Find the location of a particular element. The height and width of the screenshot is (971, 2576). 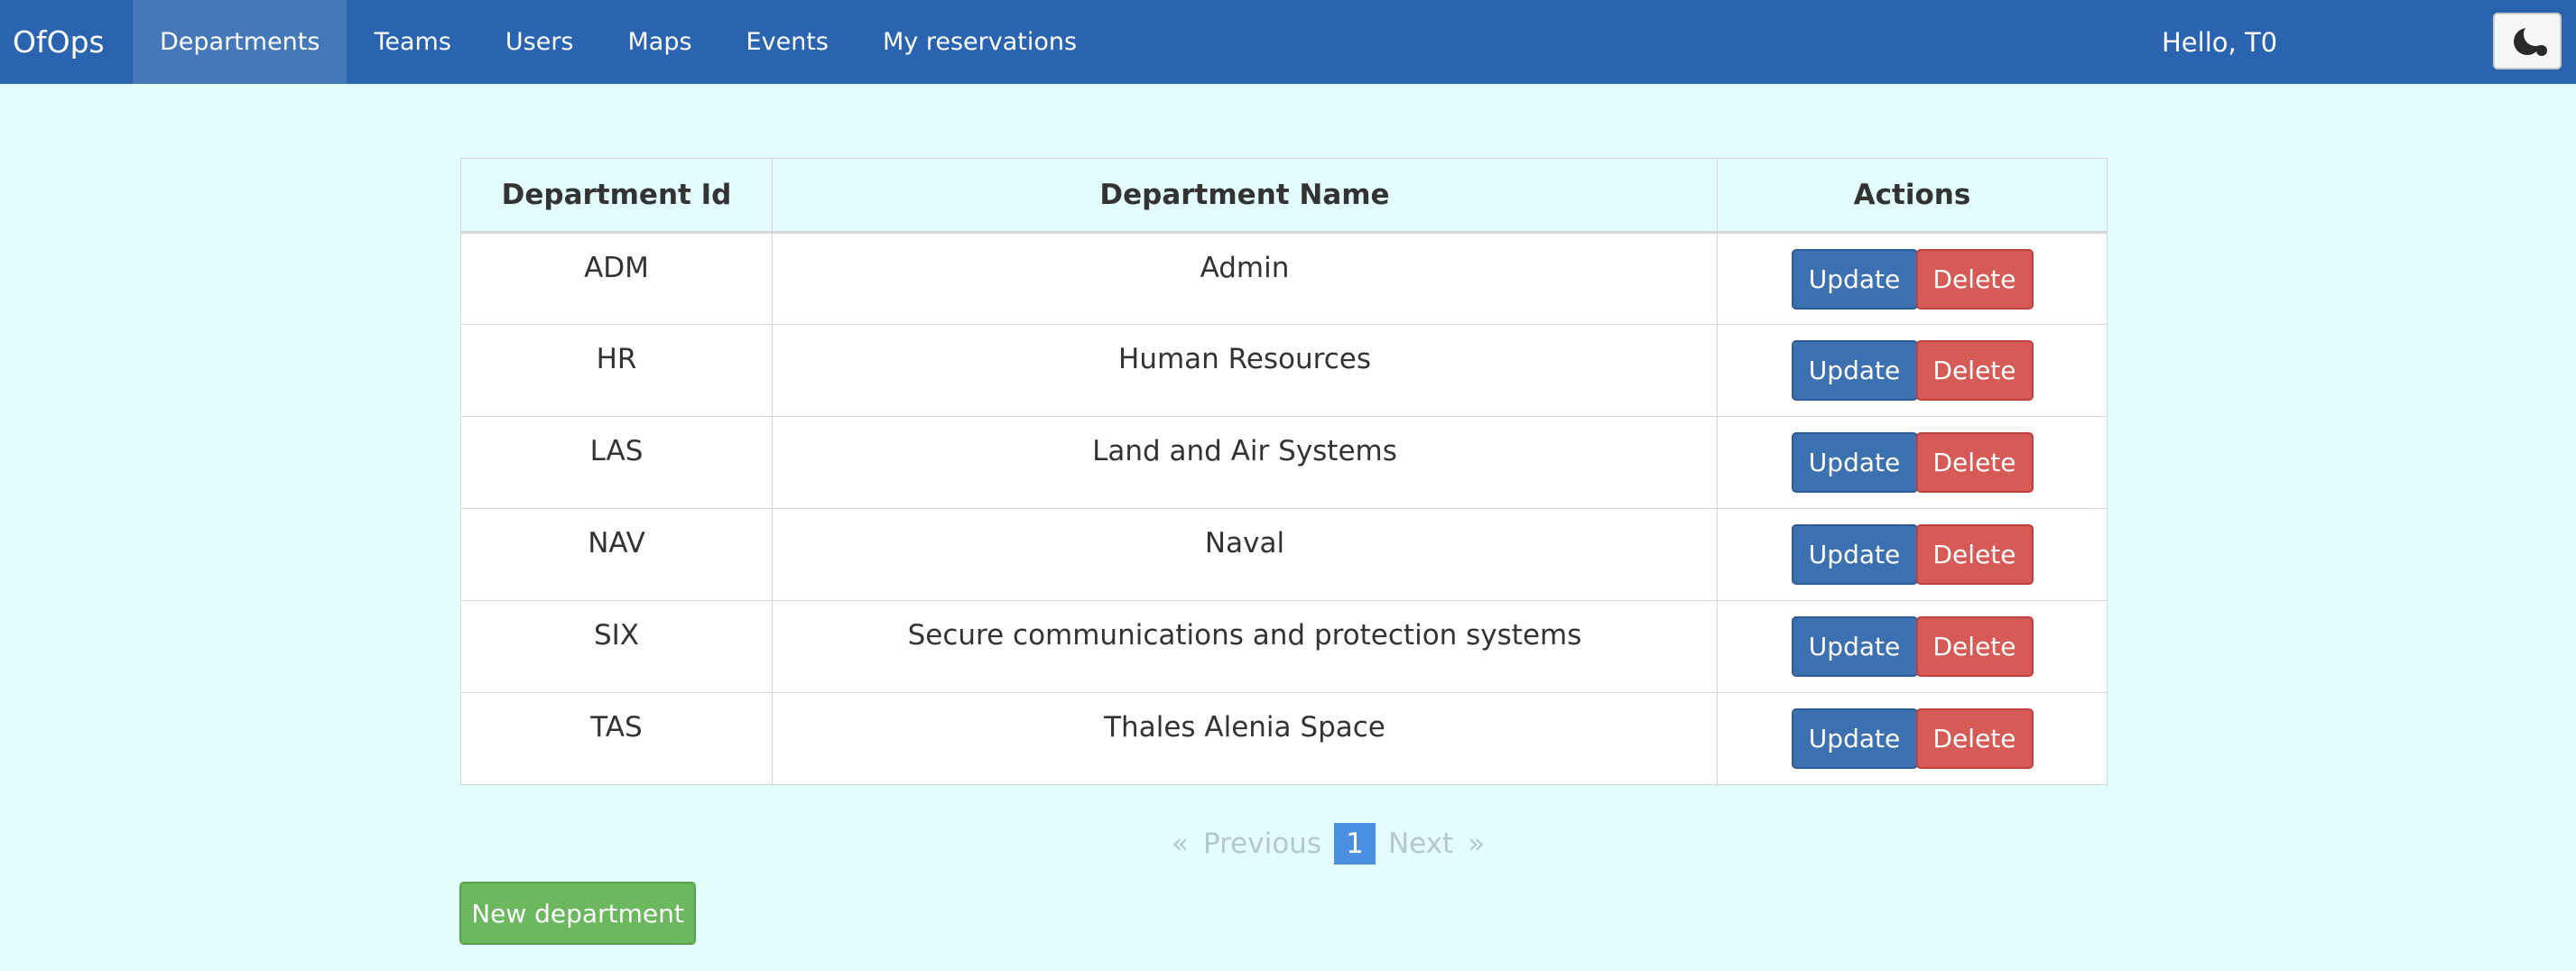

nav-events: Events is located at coordinates (787, 42).